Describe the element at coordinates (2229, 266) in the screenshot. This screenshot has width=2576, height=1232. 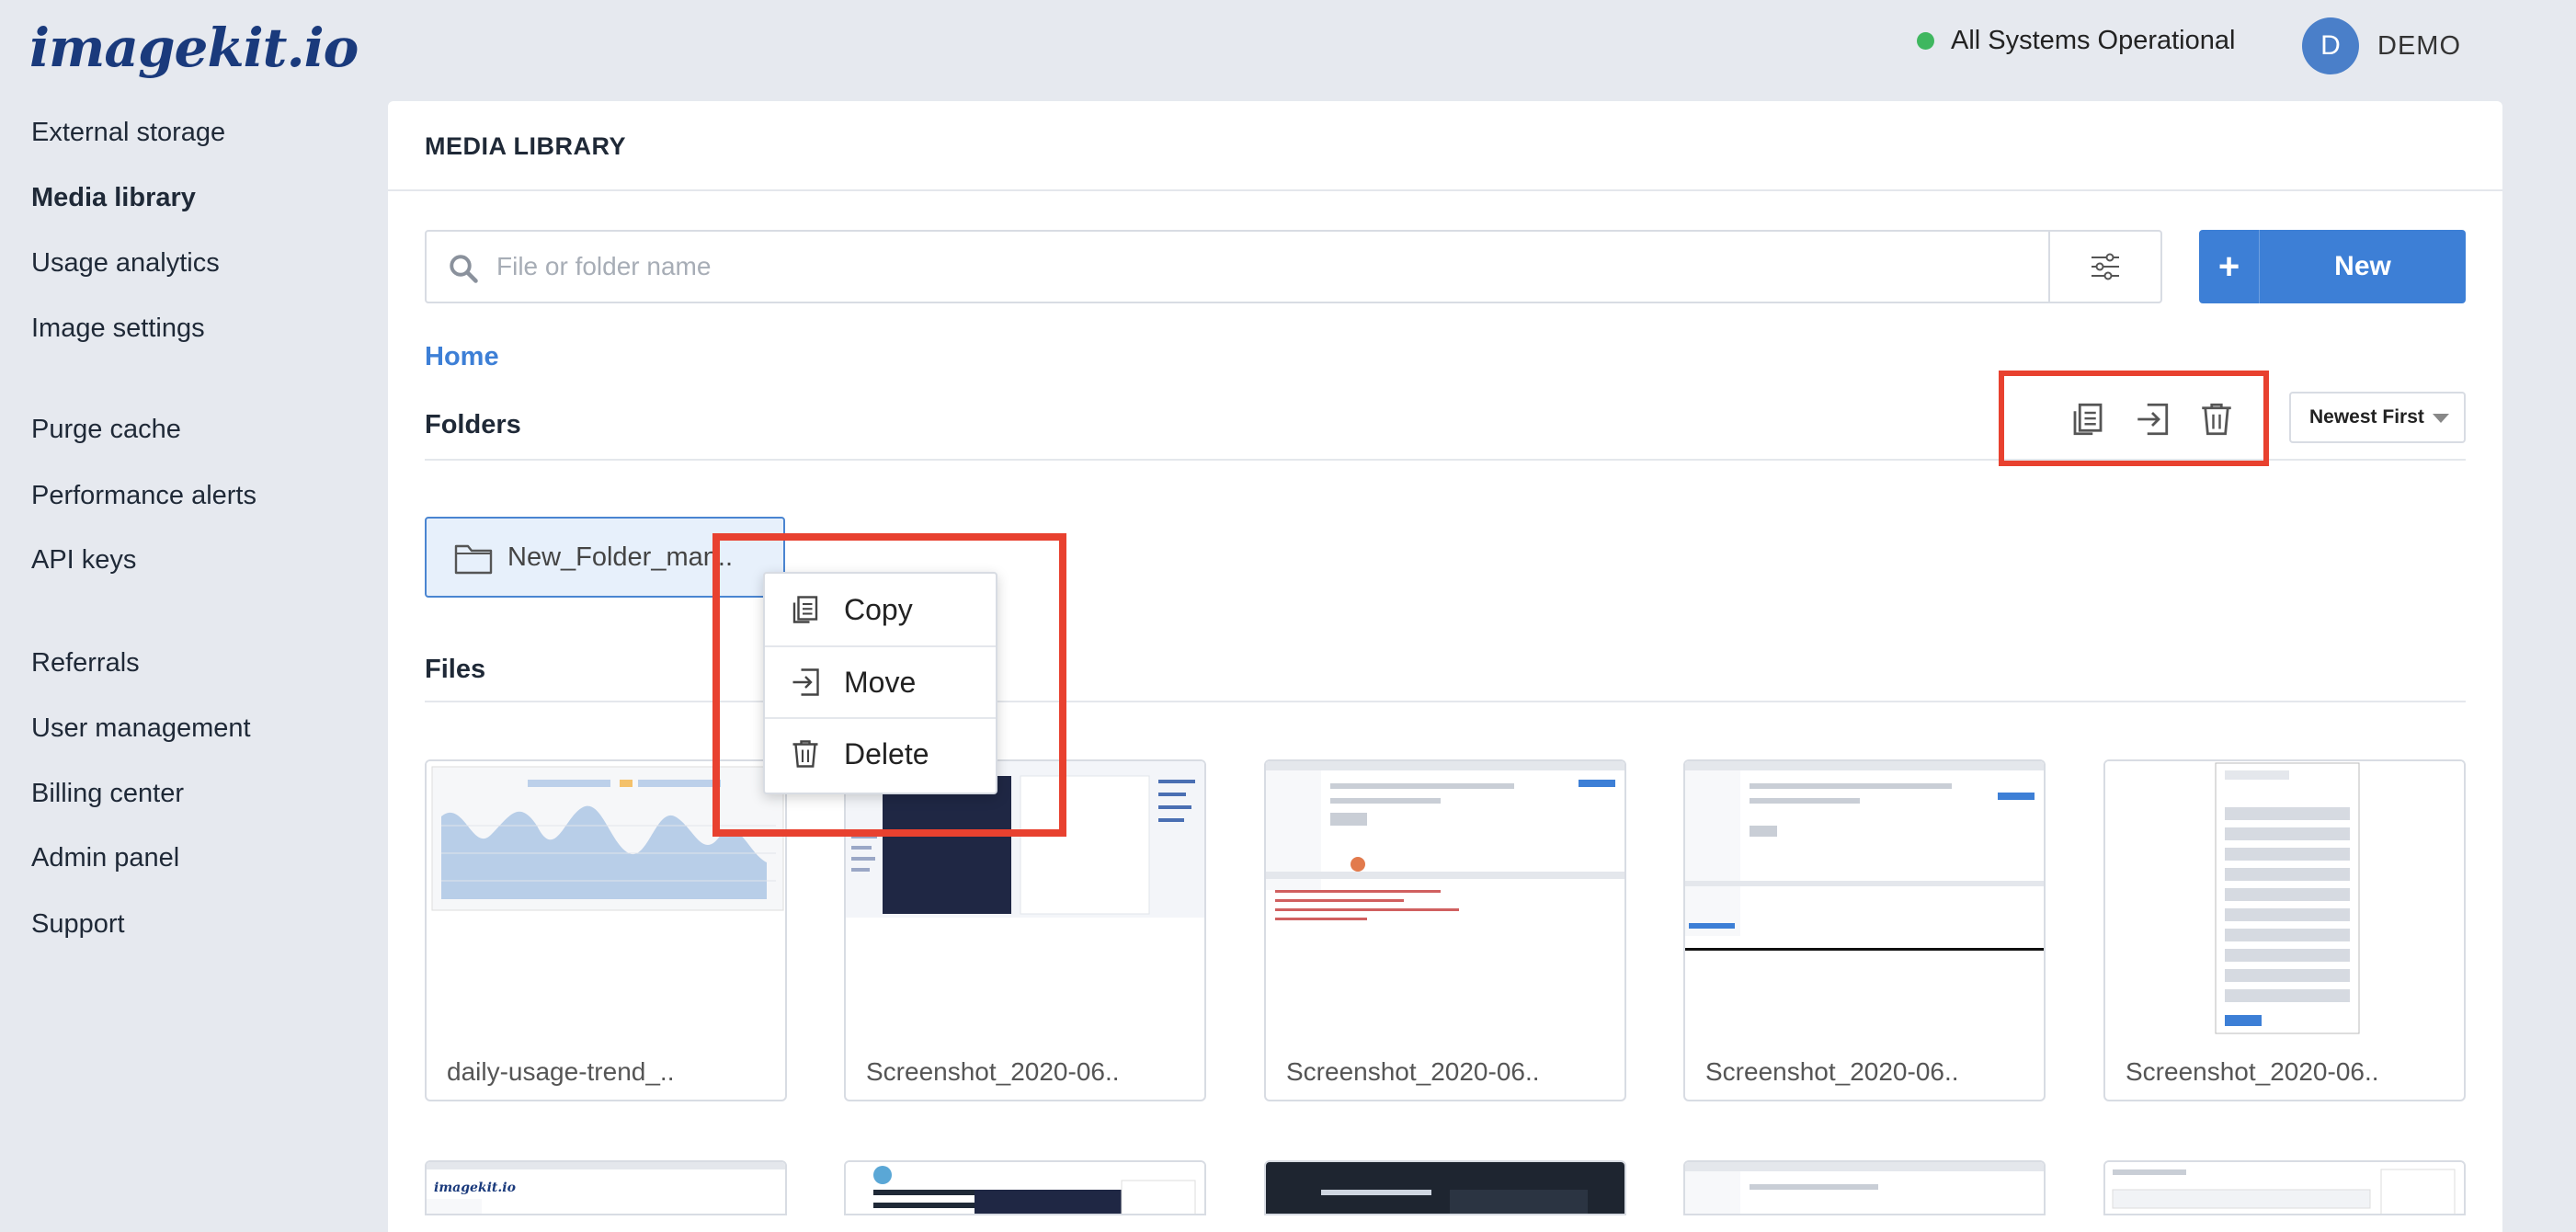
I see `plus-icon: +` at that location.